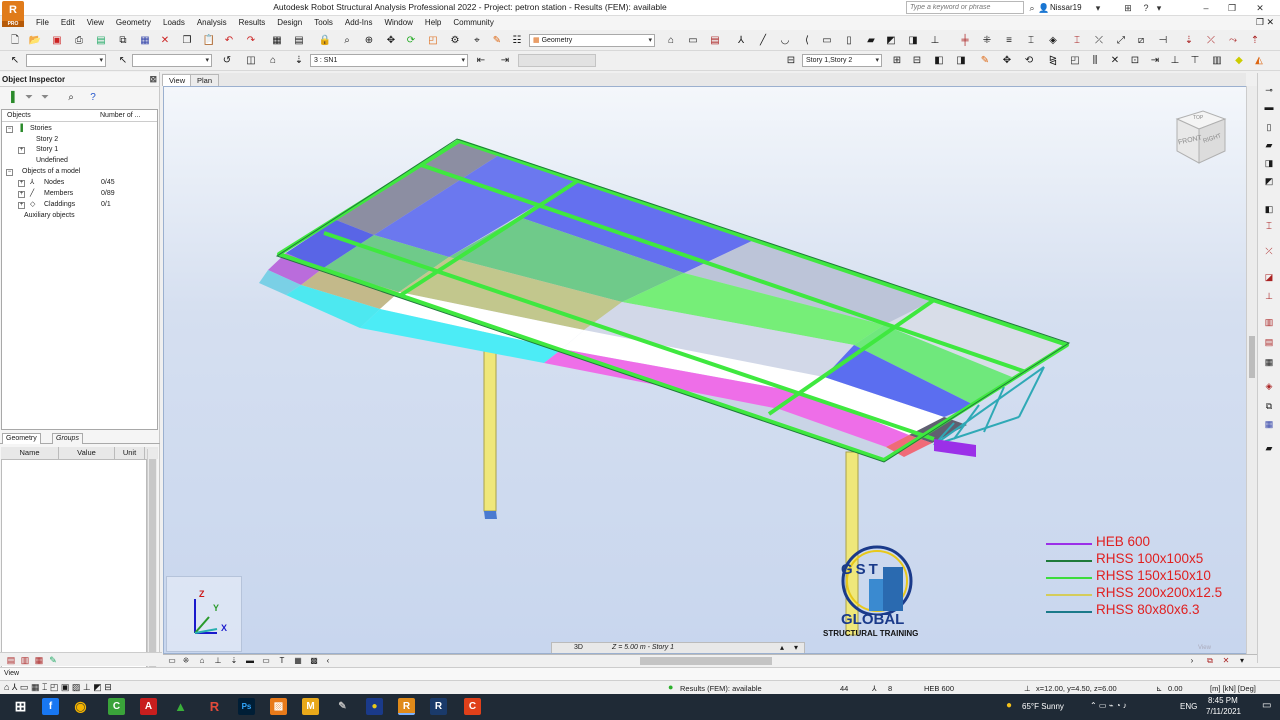 This screenshot has width=1280, height=720. I want to click on bar-tool-icon: ▬, so click(1269, 107).